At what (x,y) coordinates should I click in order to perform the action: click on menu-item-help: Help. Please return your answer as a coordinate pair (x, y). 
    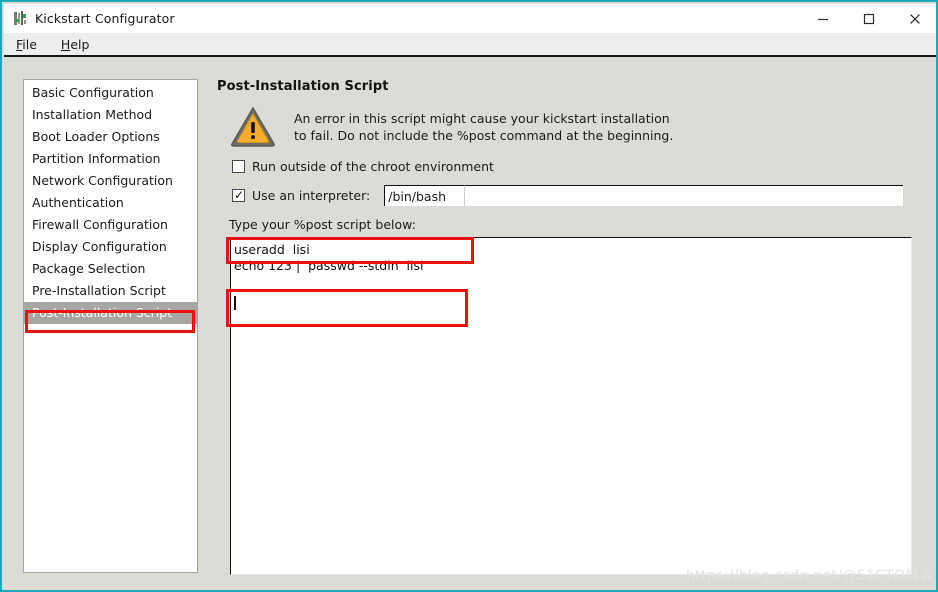
    Looking at the image, I should click on (75, 44).